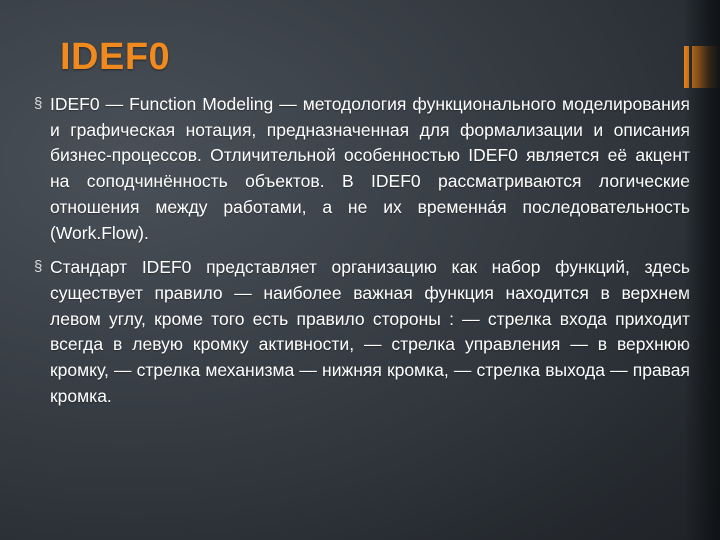 This screenshot has width=720, height=540. I want to click on accent-bar-thick, so click(706, 67).